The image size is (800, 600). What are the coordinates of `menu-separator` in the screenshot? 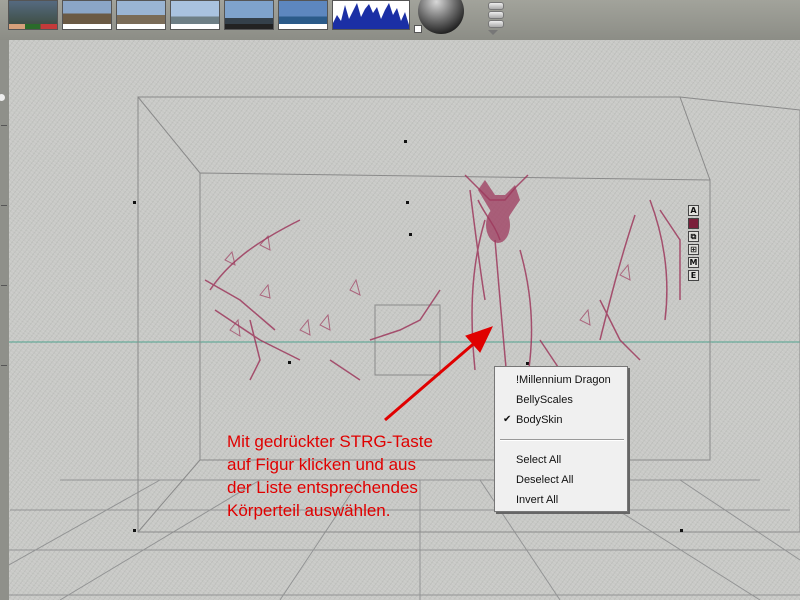 It's located at (562, 440).